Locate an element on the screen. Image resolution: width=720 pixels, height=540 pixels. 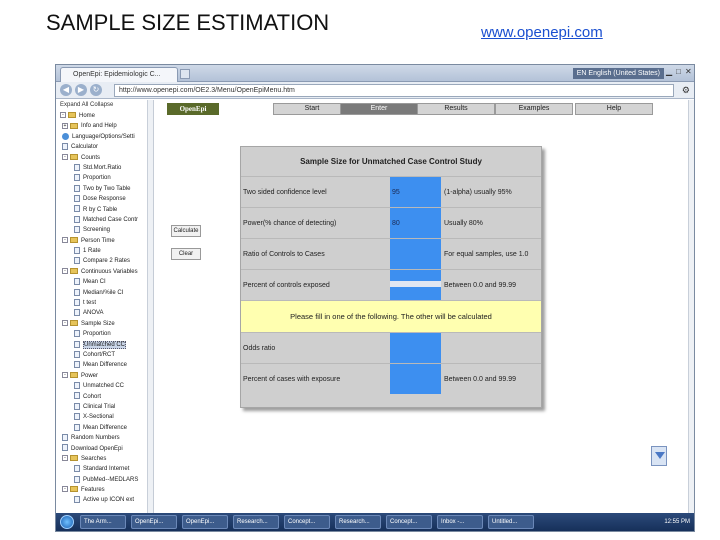
sidebar-item: Dose Response is located at coordinates (104, 199).